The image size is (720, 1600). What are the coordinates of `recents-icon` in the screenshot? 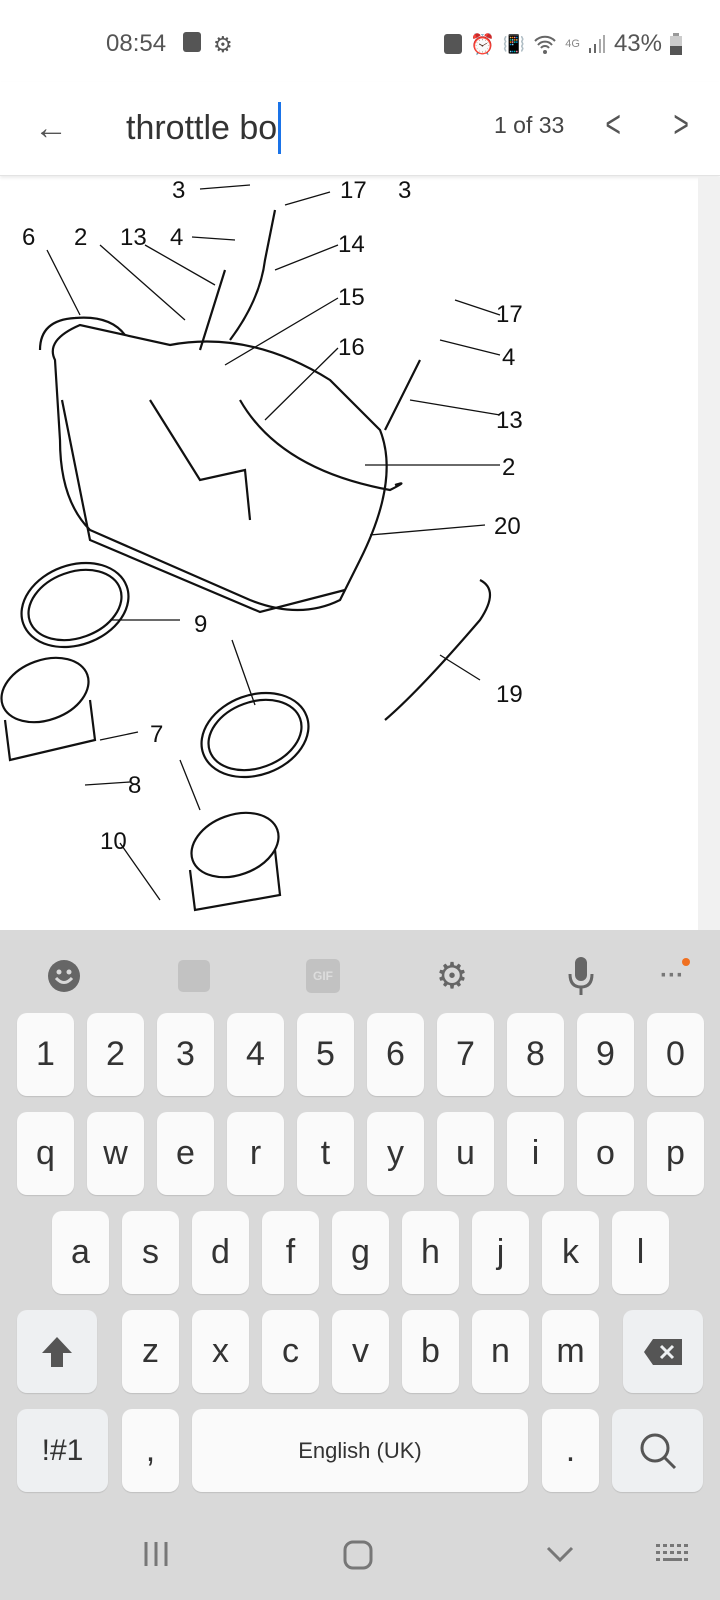 It's located at (156, 1556).